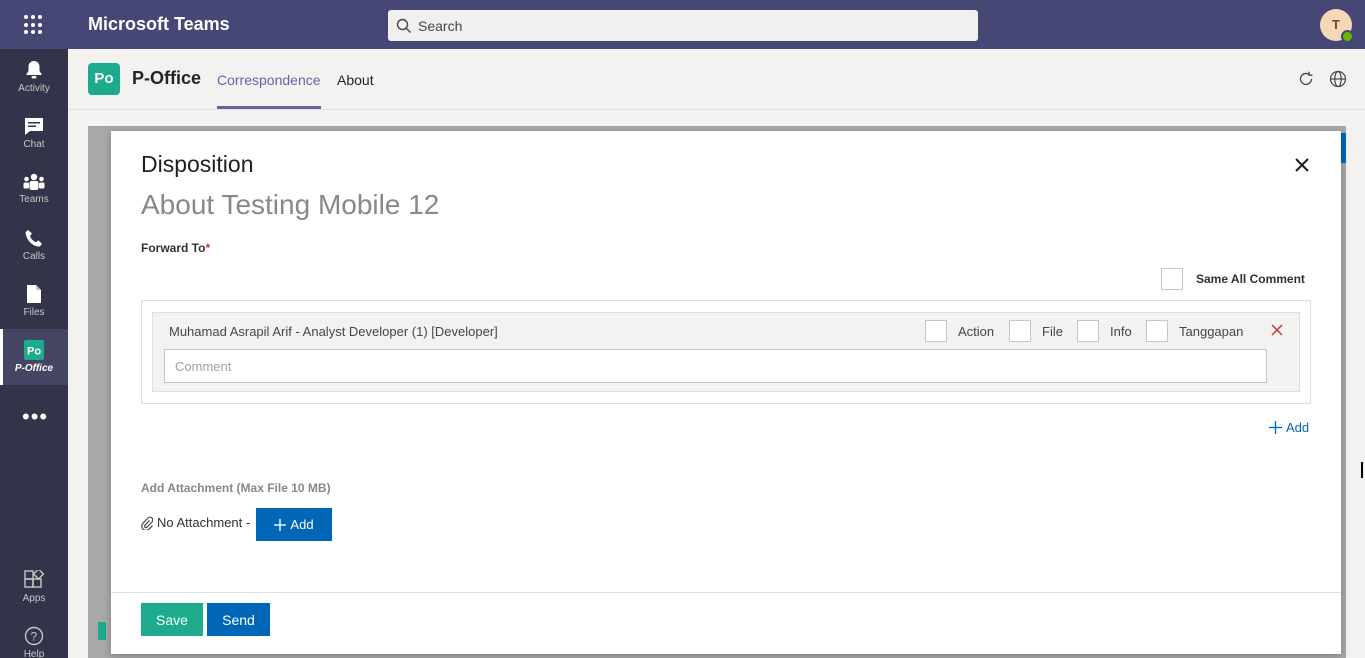  I want to click on add-attachment-button: Add, so click(294, 524).